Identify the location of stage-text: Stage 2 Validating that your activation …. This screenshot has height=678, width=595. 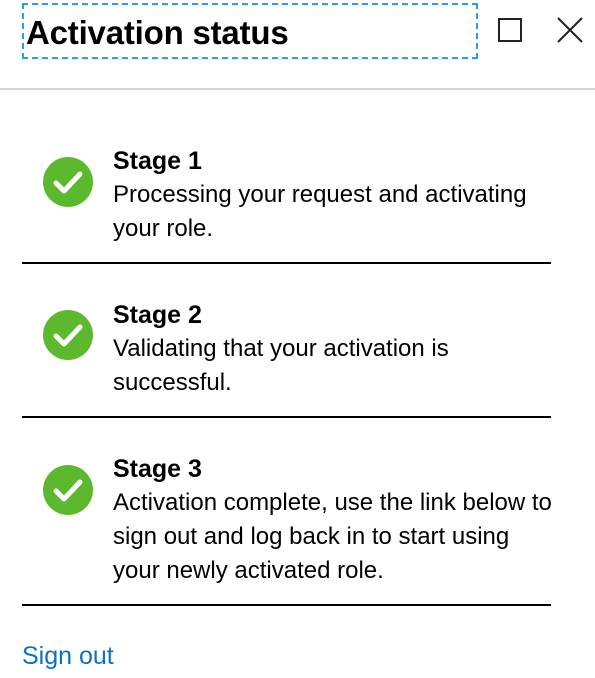
(333, 350).